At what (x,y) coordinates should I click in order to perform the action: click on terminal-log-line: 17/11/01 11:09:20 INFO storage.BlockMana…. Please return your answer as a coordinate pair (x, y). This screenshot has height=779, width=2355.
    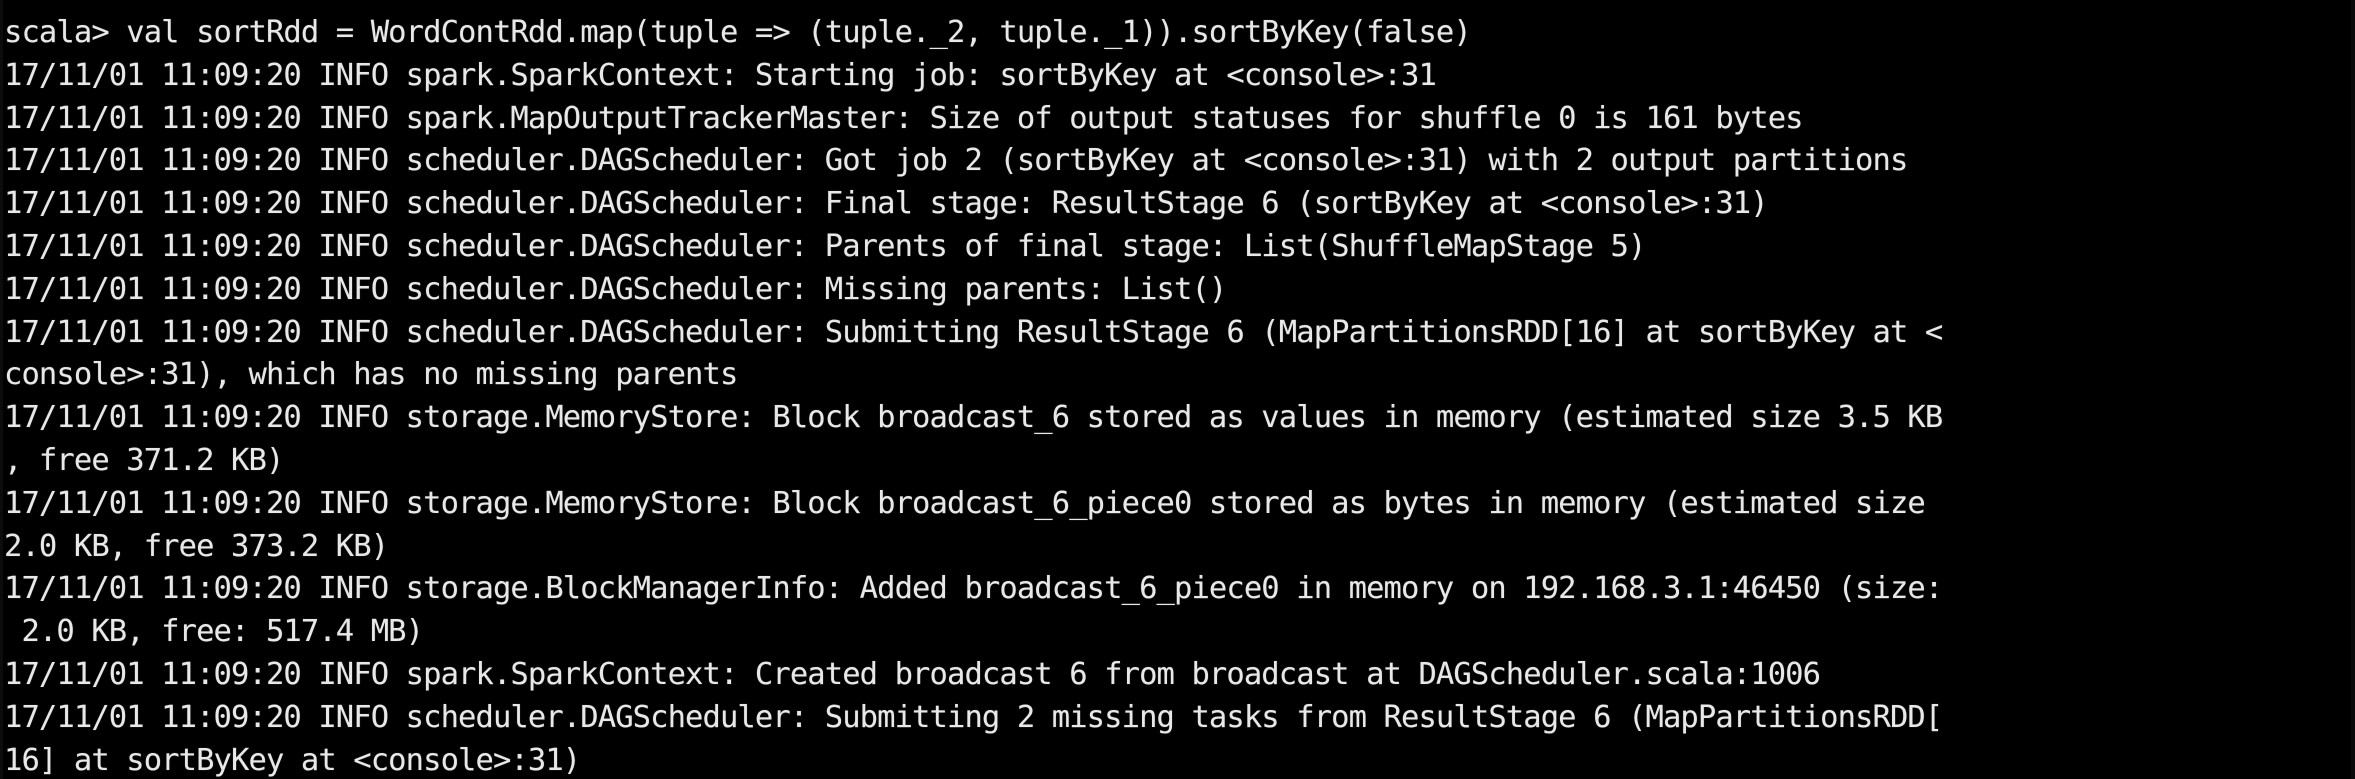
    Looking at the image, I should click on (973, 589).